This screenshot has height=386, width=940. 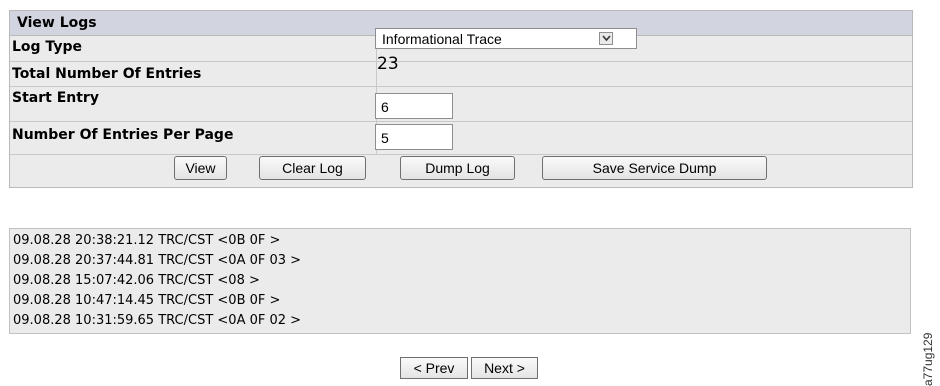 What do you see at coordinates (388, 64) in the screenshot?
I see `total-entries-value: 23` at bounding box center [388, 64].